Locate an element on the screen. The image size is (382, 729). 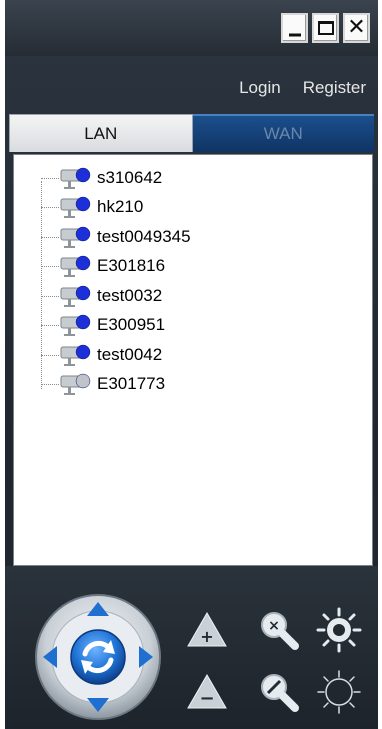
zoom-in-button: + is located at coordinates (207, 629).